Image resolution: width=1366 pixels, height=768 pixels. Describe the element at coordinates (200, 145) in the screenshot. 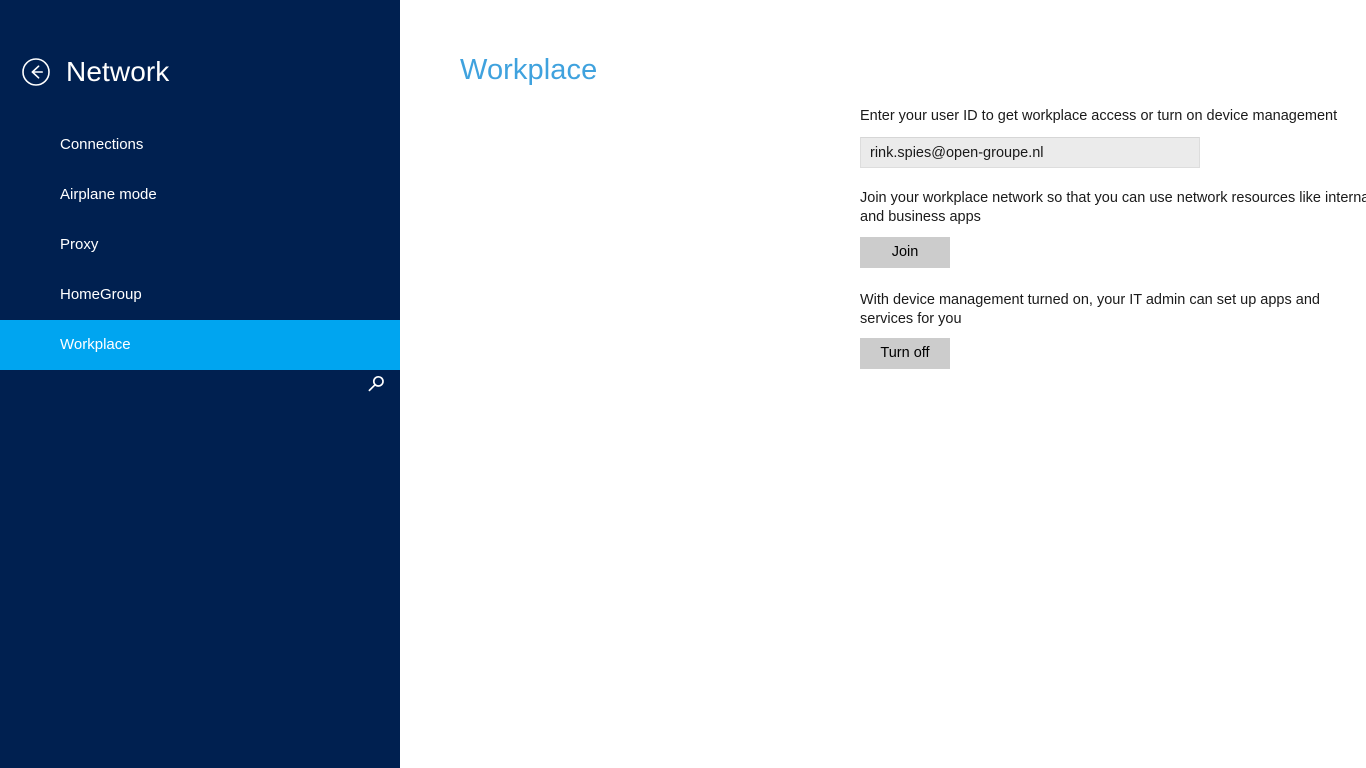

I see `sidebar-item-connections: Connections` at that location.